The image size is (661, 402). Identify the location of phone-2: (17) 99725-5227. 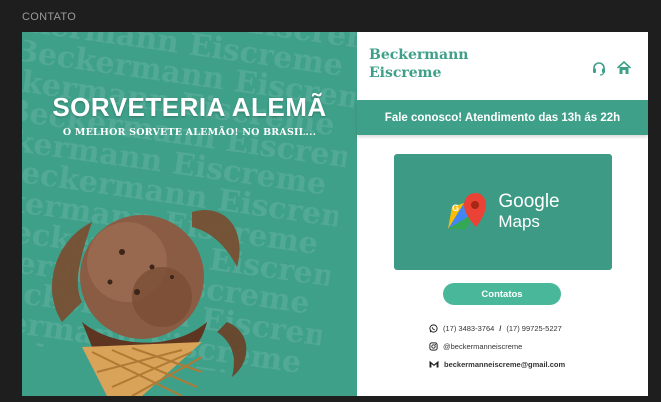
(533, 328).